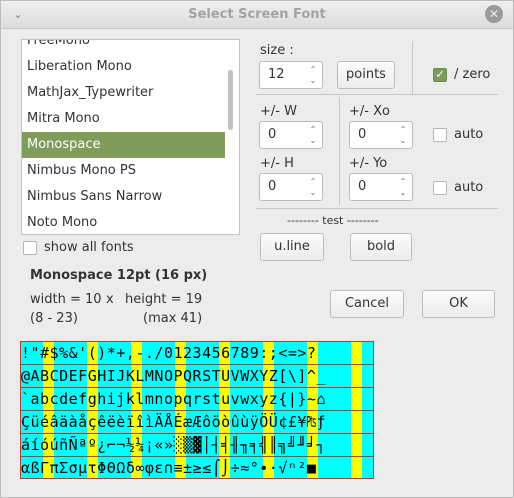 The image size is (514, 498). What do you see at coordinates (66, 299) in the screenshot?
I see `width-info: width = 10` at bounding box center [66, 299].